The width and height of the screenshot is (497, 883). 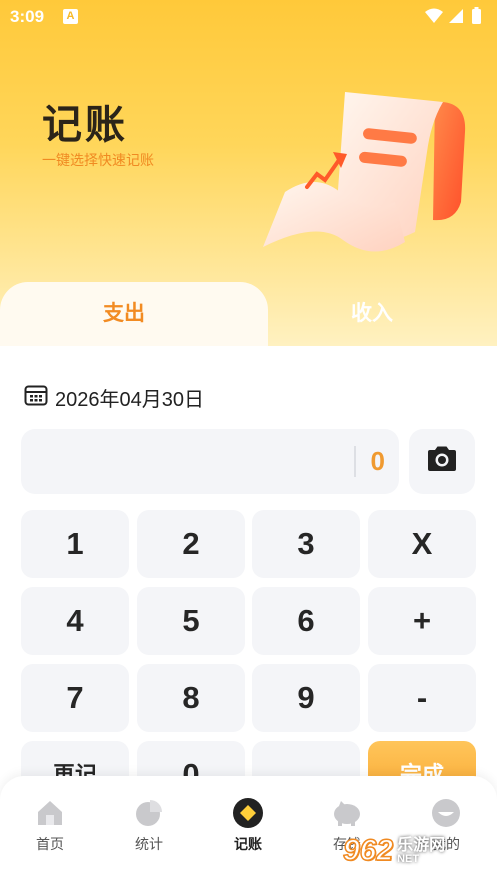 What do you see at coordinates (50, 813) in the screenshot?
I see `home-icon` at bounding box center [50, 813].